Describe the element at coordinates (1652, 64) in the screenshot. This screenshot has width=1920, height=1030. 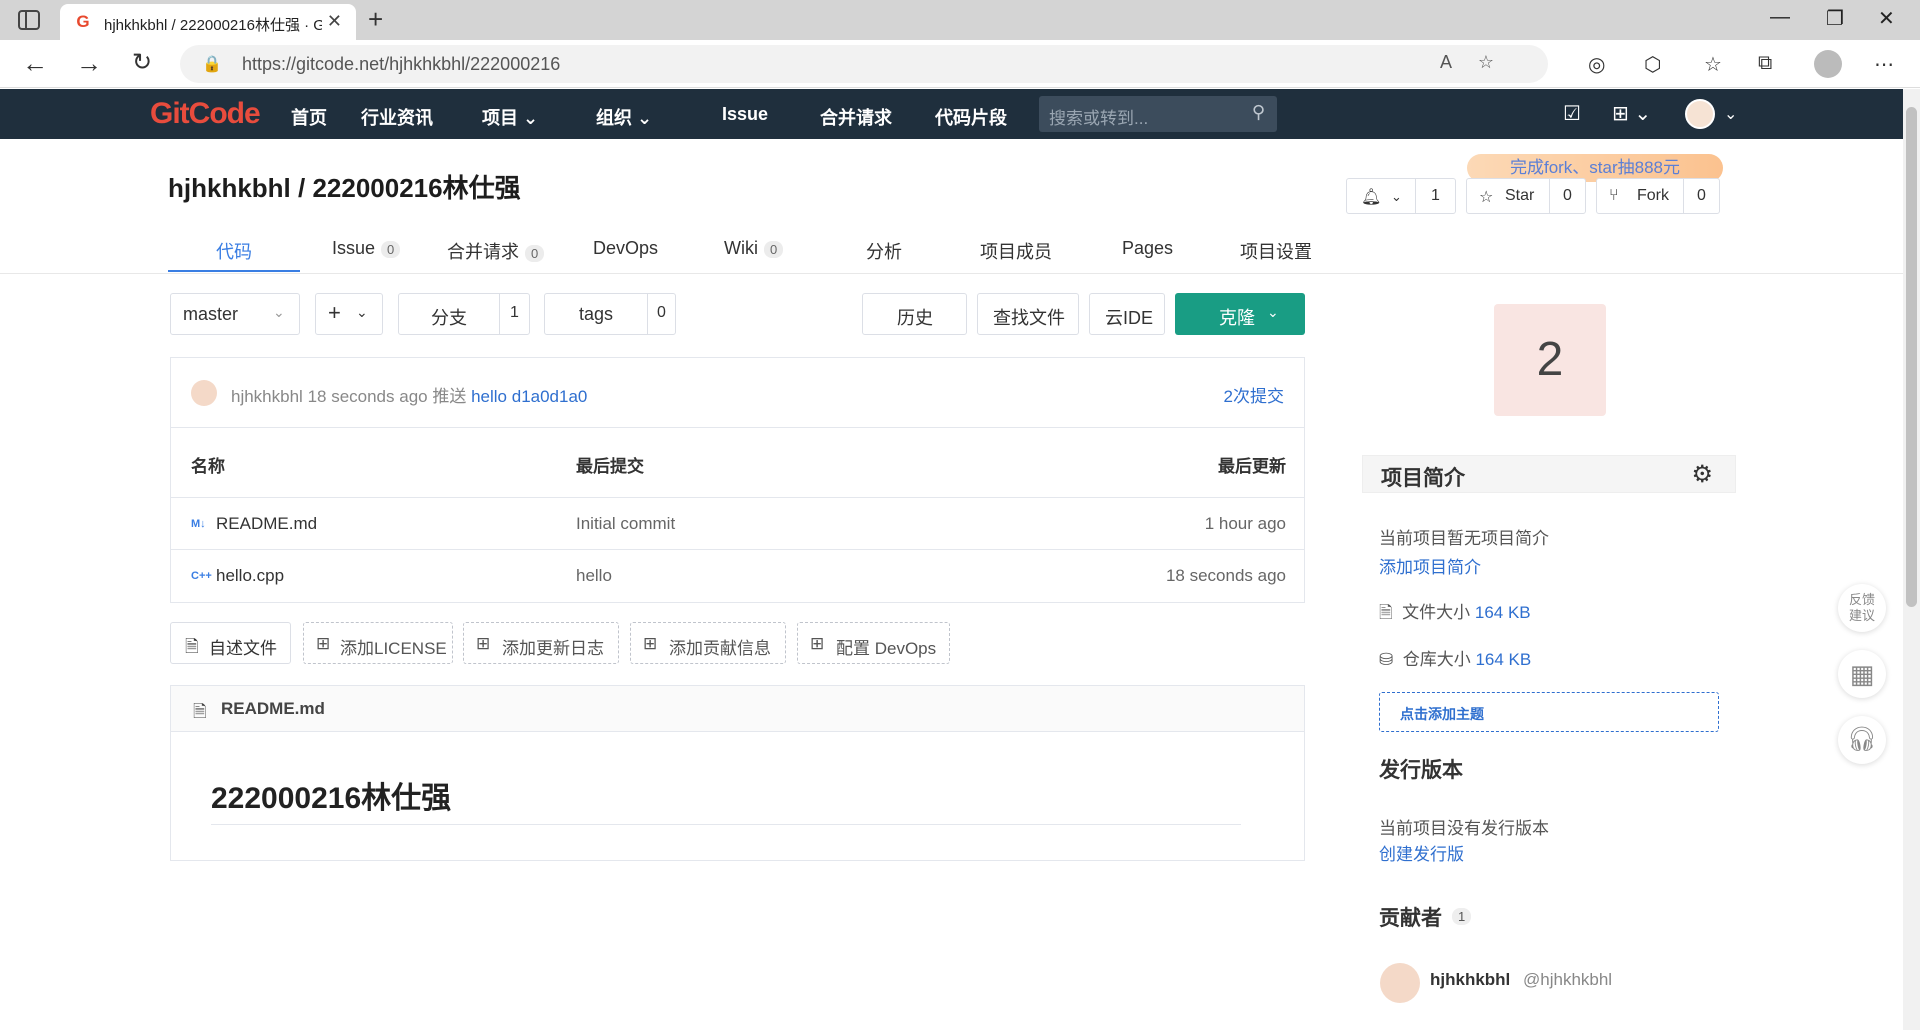
I see `extensions-icon: ⬡` at that location.